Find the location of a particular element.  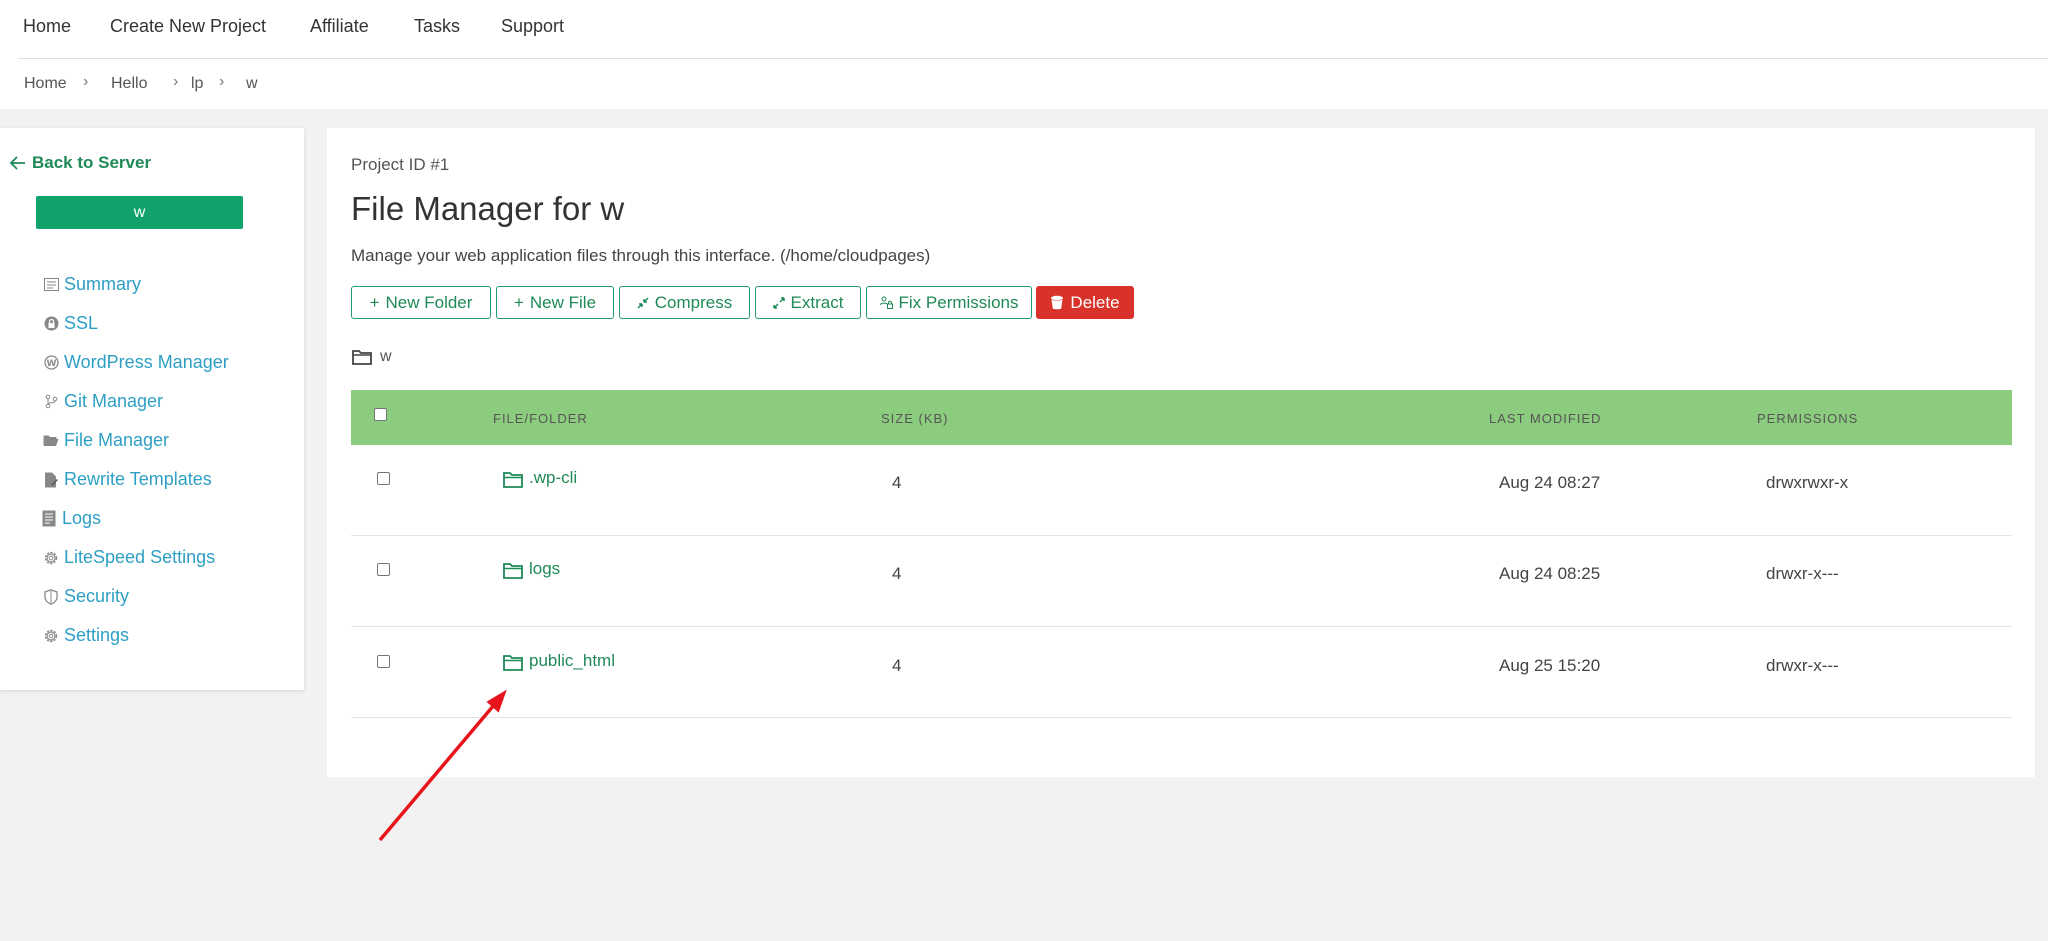

header-permissions: PERMISSIONS is located at coordinates (1808, 418).